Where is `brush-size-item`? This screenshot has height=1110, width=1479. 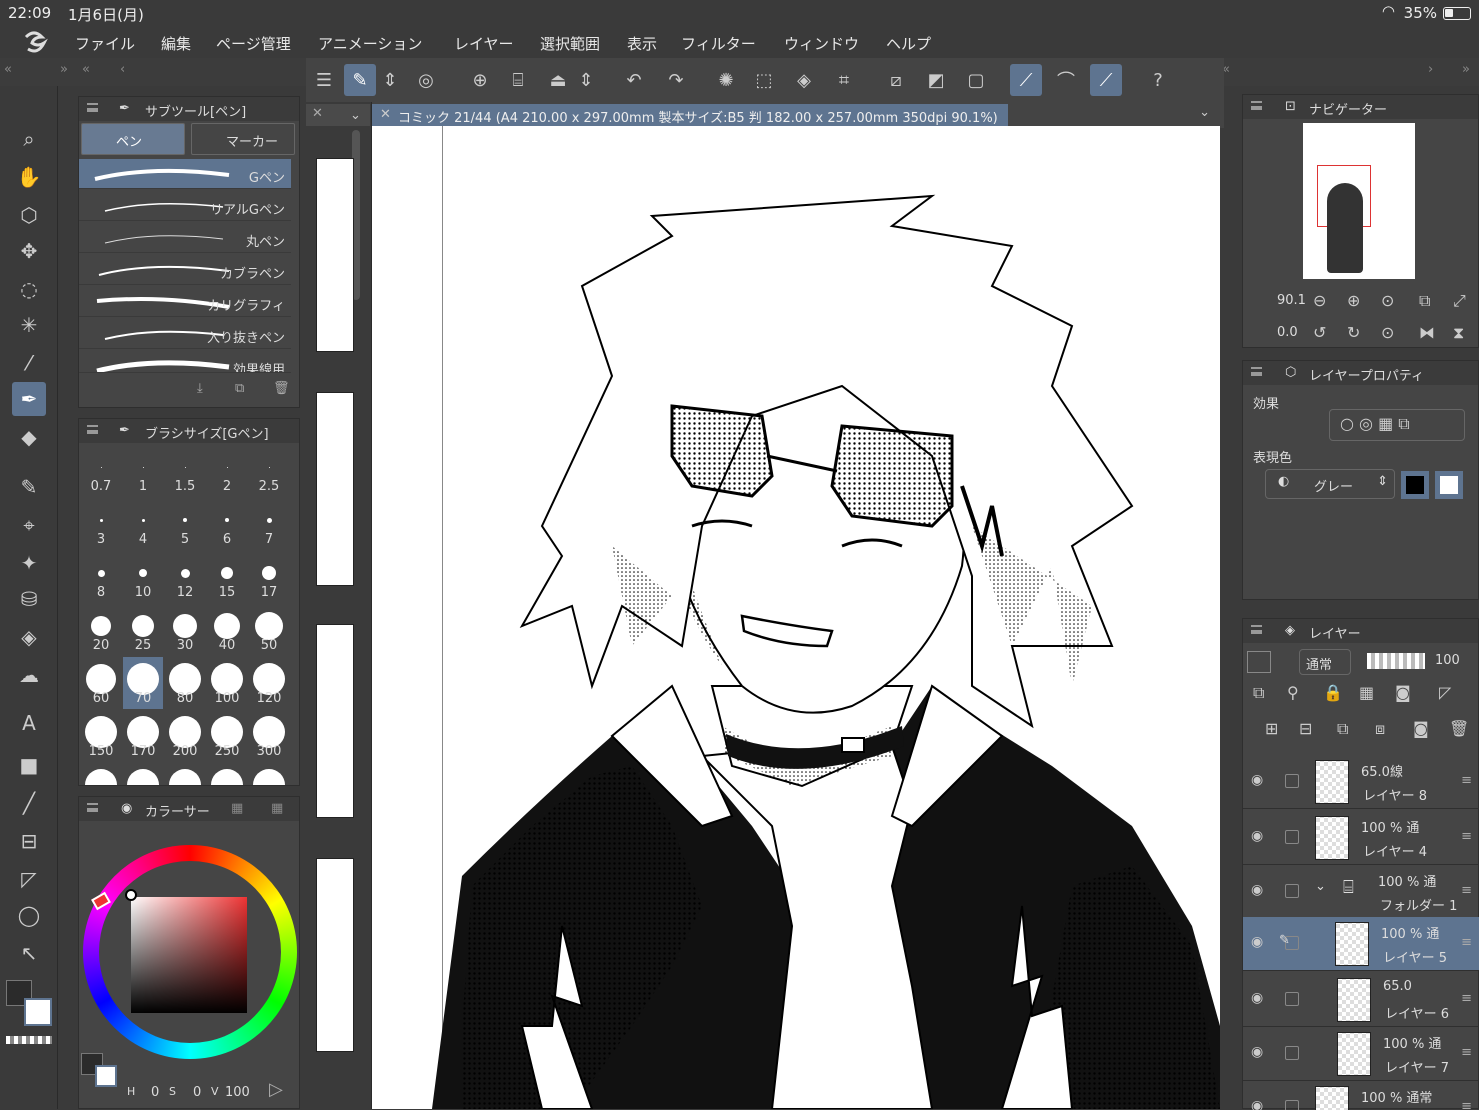
brush-size-item is located at coordinates (143, 774).